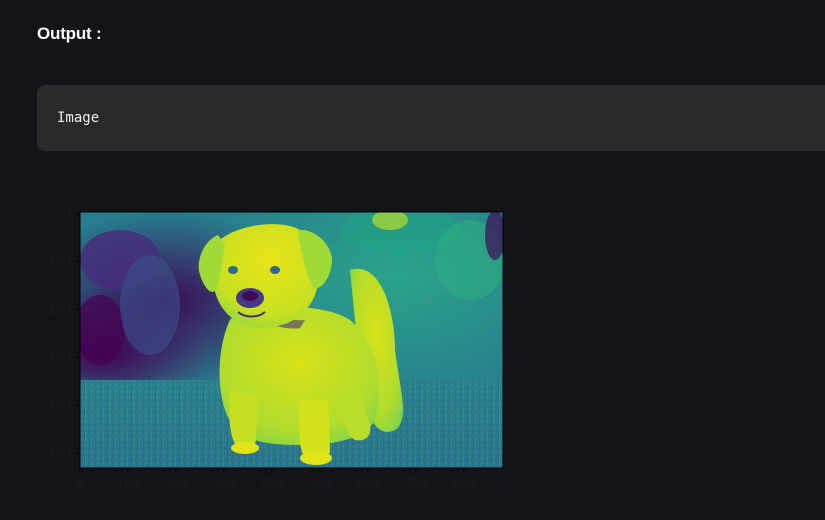  Describe the element at coordinates (272, 483) in the screenshot. I see `x-tick-label: 400` at that location.